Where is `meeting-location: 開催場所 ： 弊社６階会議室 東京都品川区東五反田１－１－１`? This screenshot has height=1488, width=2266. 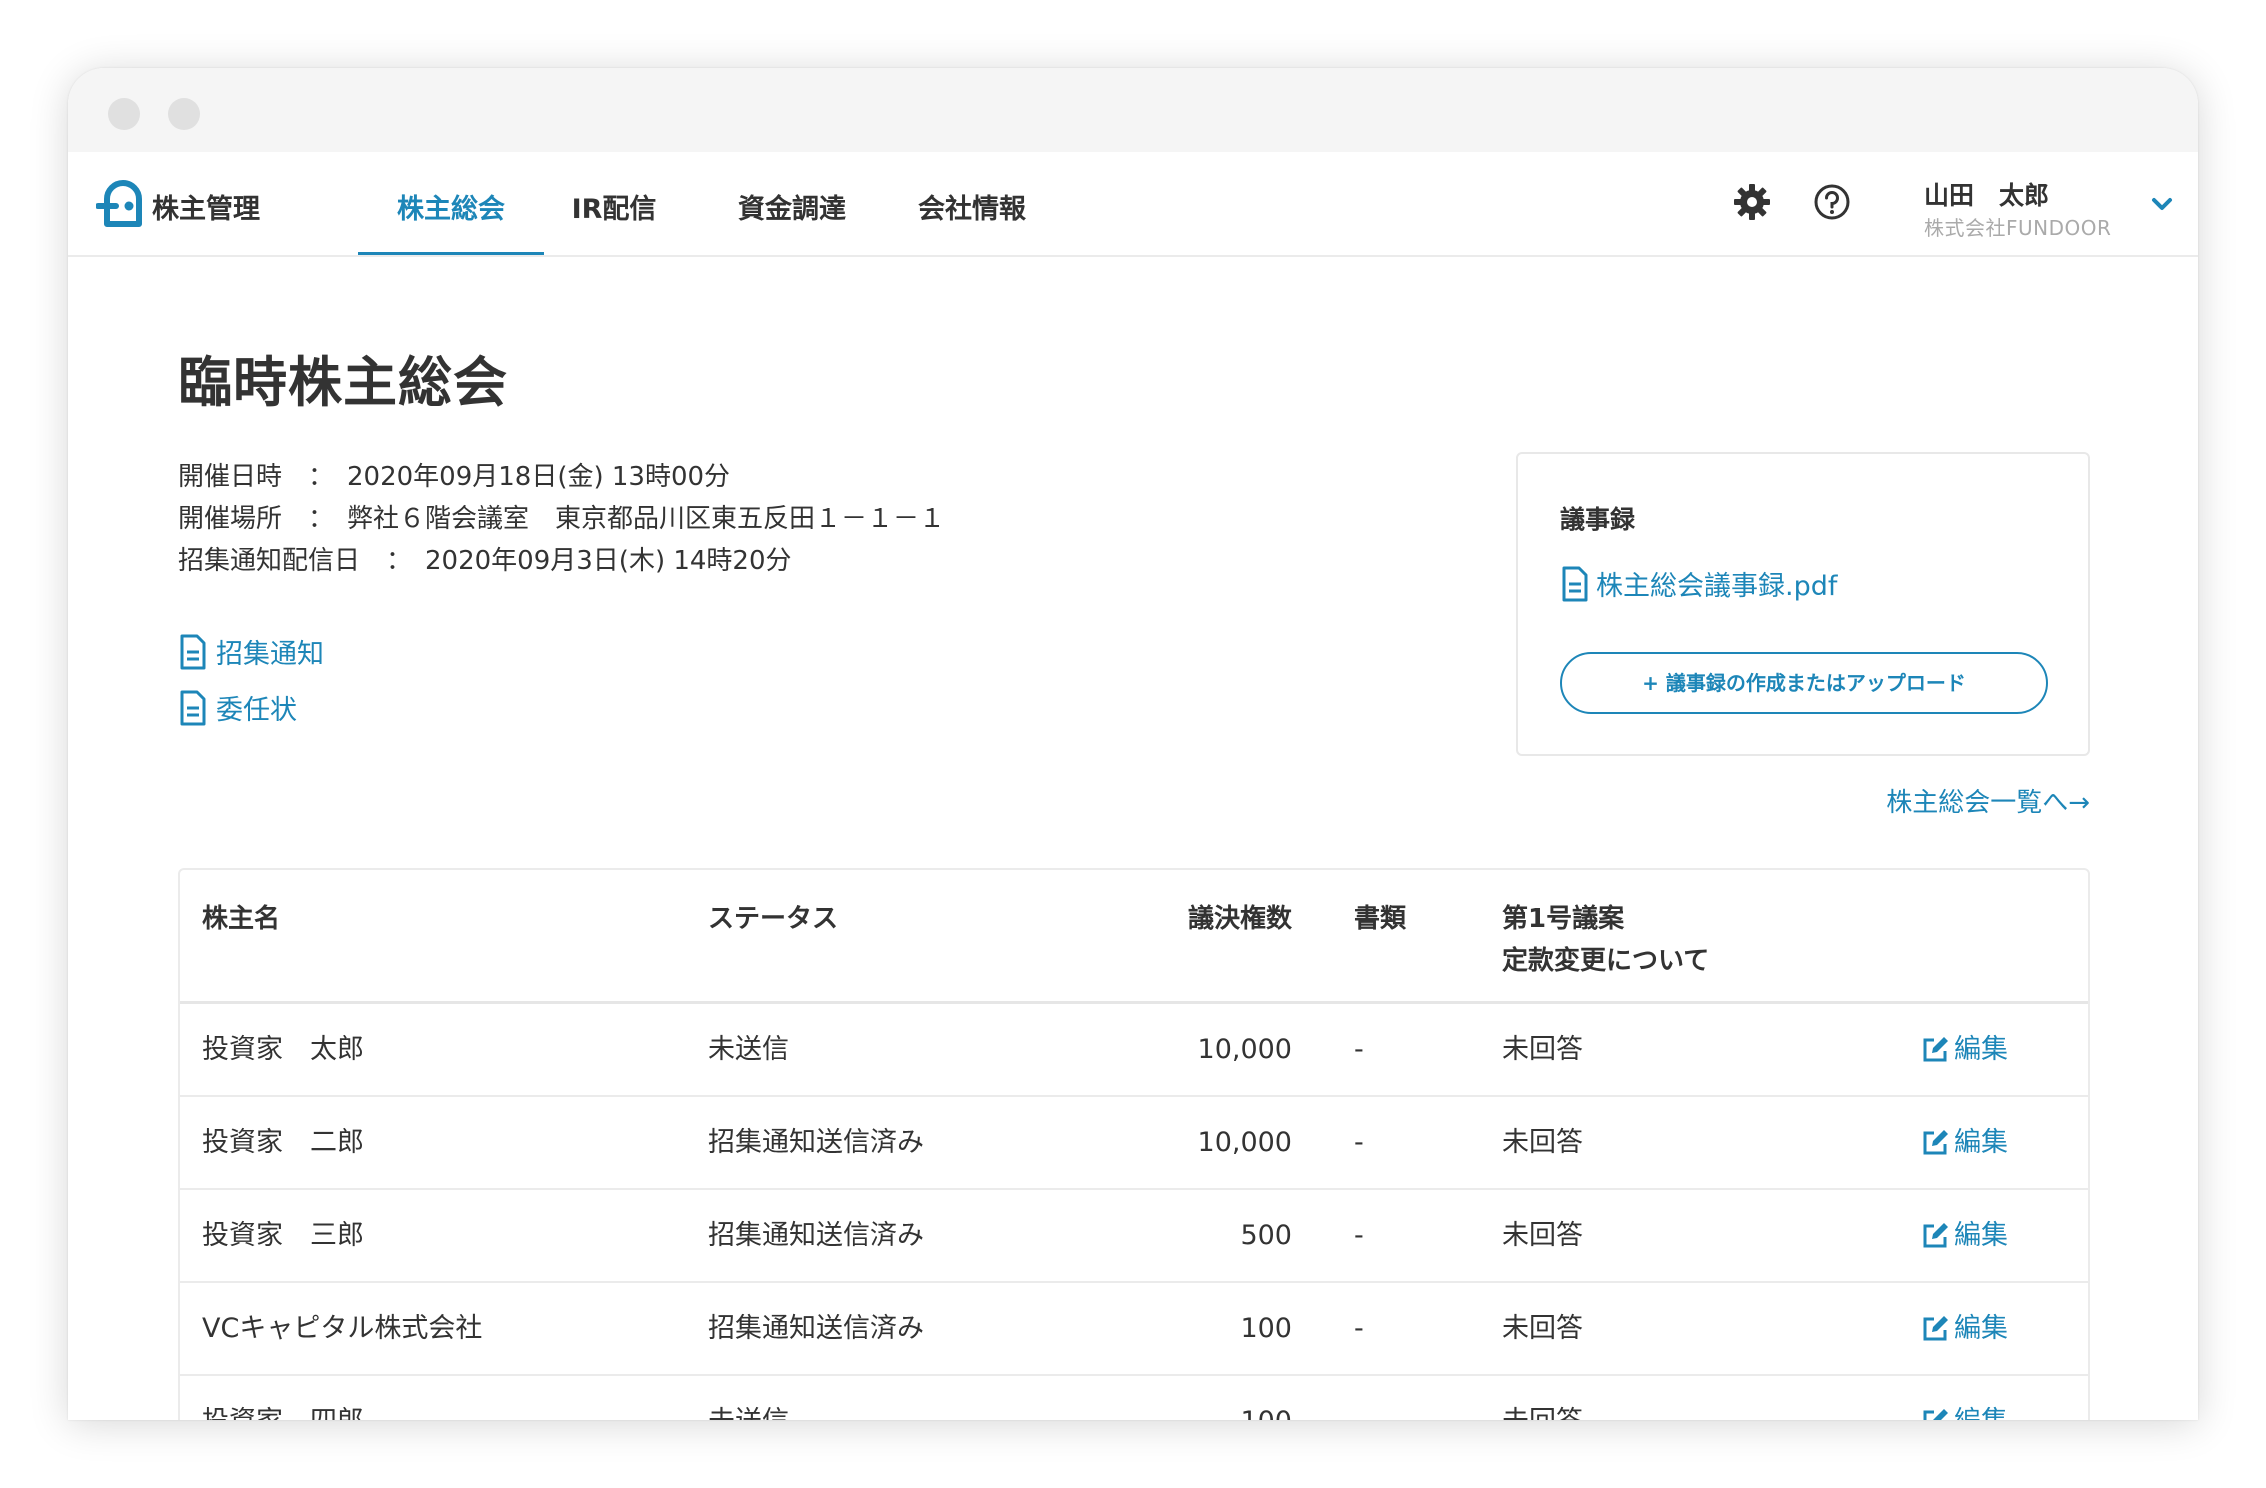
meeting-location: 開催場所 ： 弊社６階会議室 東京都品川区東五反田１－１－１ is located at coordinates (562, 519).